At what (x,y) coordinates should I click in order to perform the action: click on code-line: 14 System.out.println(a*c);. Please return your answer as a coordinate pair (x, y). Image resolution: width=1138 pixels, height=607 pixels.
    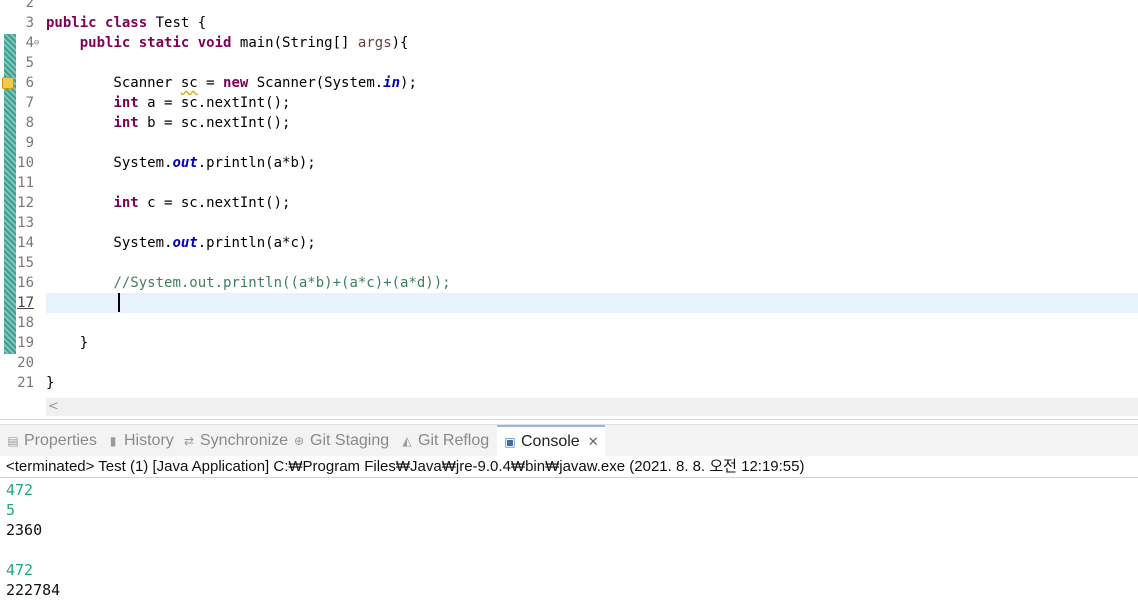
    Looking at the image, I should click on (569, 243).